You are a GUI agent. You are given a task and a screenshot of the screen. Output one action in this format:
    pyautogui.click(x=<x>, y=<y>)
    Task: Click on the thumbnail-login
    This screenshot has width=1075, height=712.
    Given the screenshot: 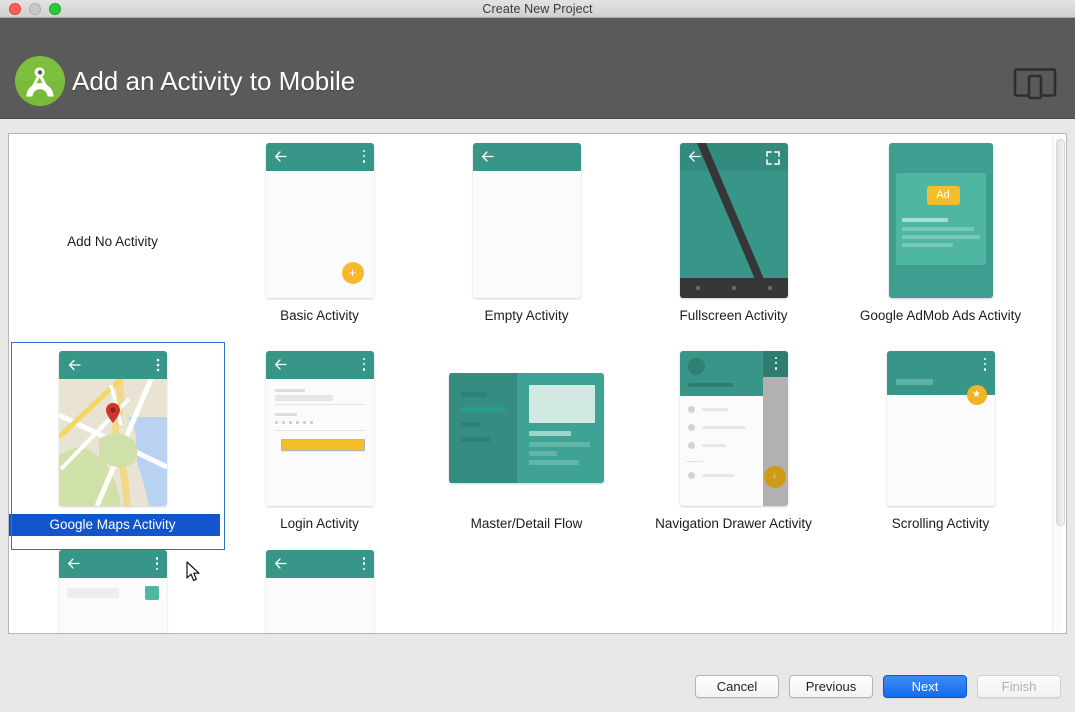 What is the action you would take?
    pyautogui.click(x=319, y=428)
    